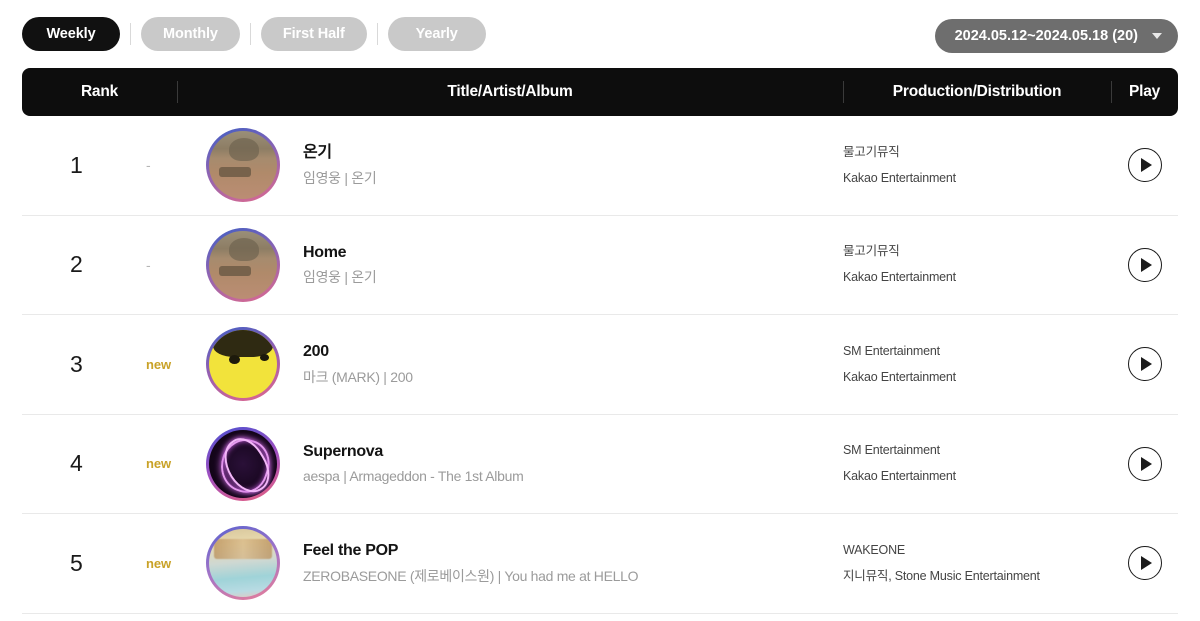 The image size is (1200, 621). I want to click on artist-album: 마크 (MARK) | 200, so click(358, 377).